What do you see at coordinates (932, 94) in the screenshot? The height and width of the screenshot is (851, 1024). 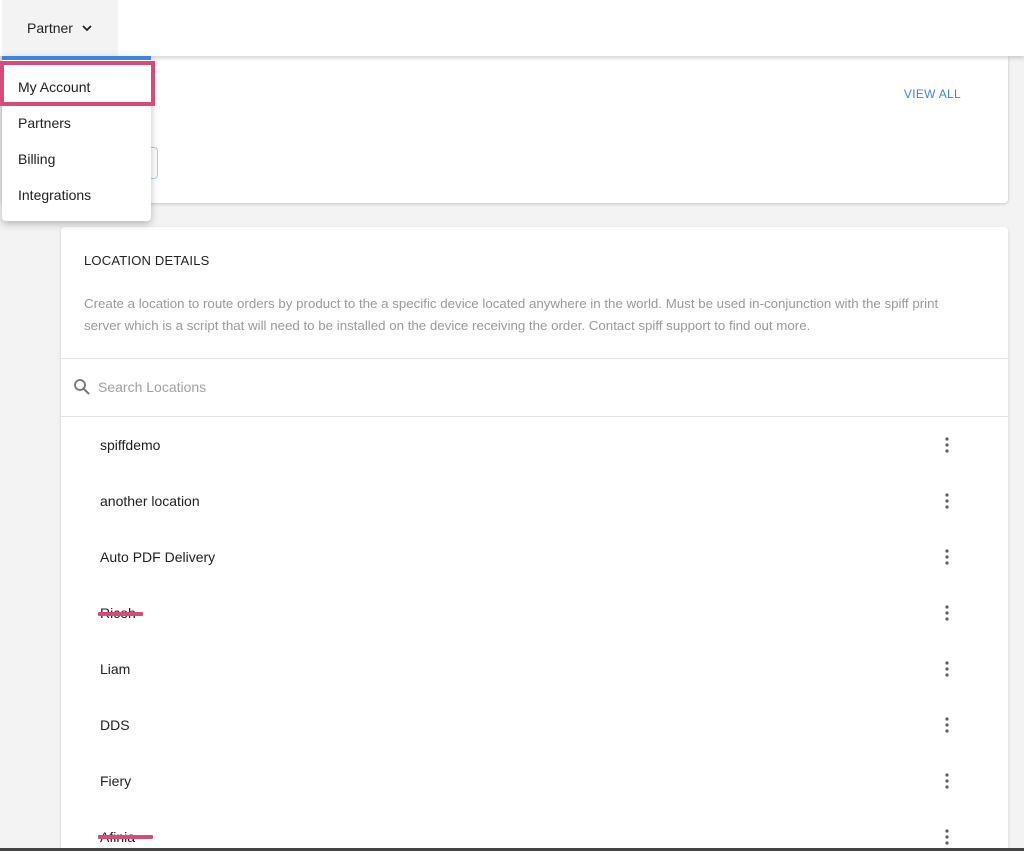 I see `view-all-link: VIEW ALL` at bounding box center [932, 94].